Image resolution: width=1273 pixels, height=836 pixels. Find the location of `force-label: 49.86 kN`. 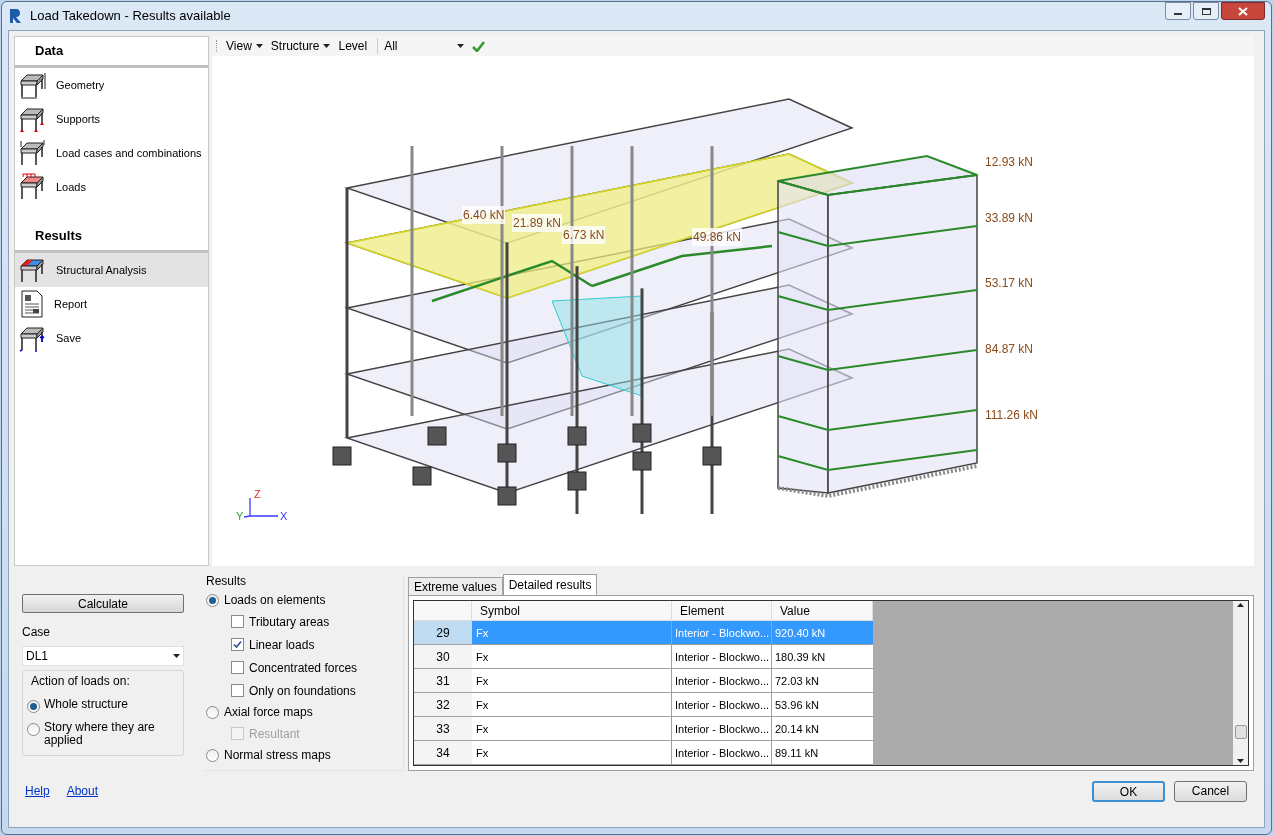

force-label: 49.86 kN is located at coordinates (717, 237).